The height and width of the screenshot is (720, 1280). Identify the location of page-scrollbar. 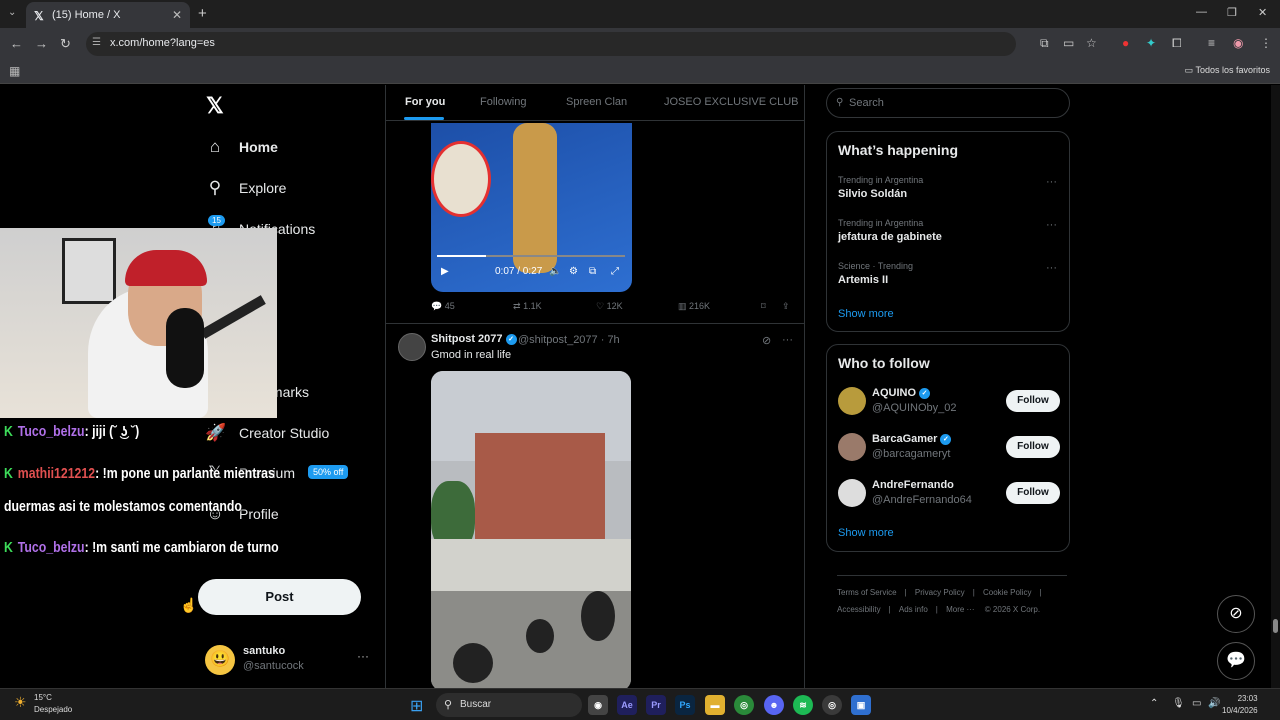
(1275, 386).